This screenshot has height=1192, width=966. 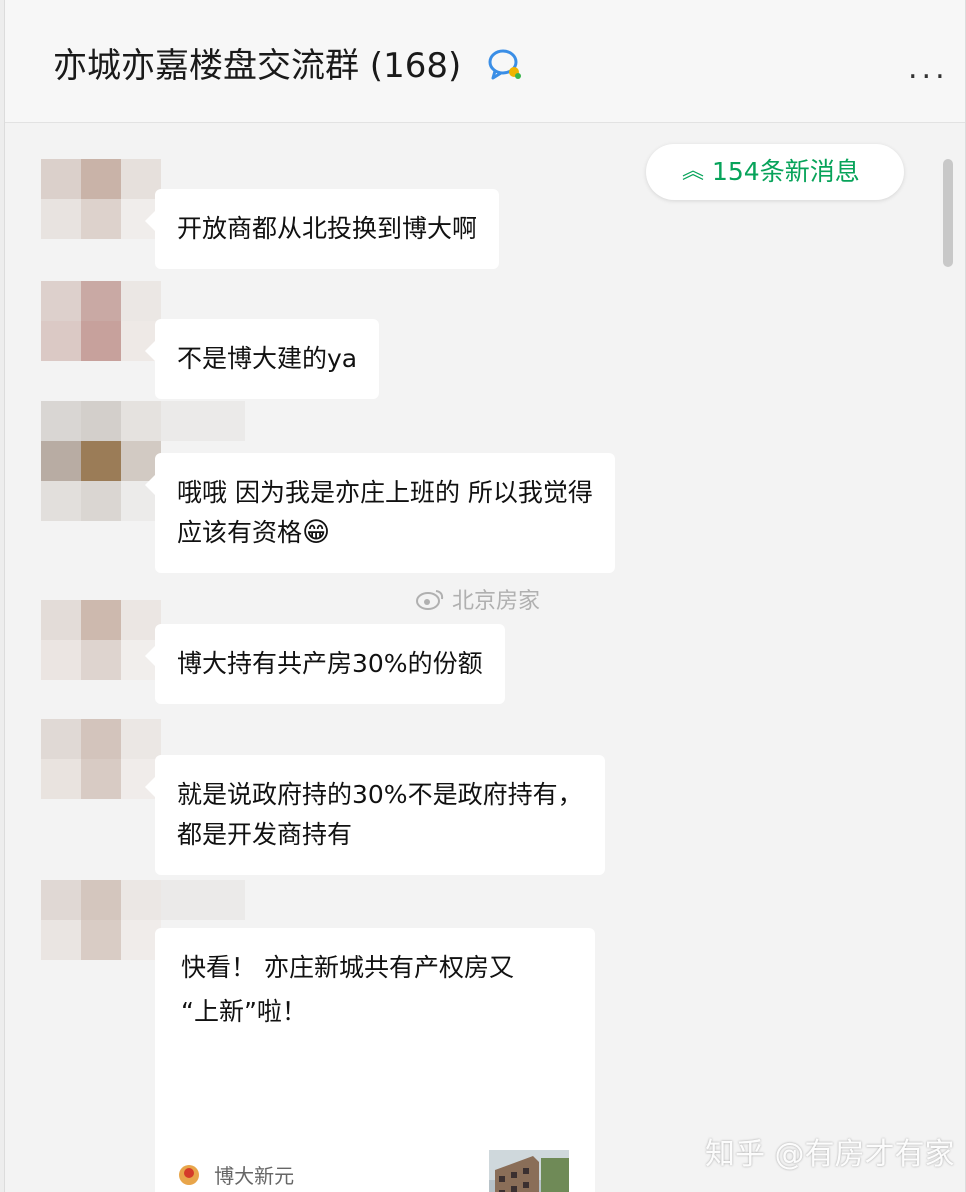 What do you see at coordinates (529, 1171) in the screenshot?
I see `card-thumbnail-image` at bounding box center [529, 1171].